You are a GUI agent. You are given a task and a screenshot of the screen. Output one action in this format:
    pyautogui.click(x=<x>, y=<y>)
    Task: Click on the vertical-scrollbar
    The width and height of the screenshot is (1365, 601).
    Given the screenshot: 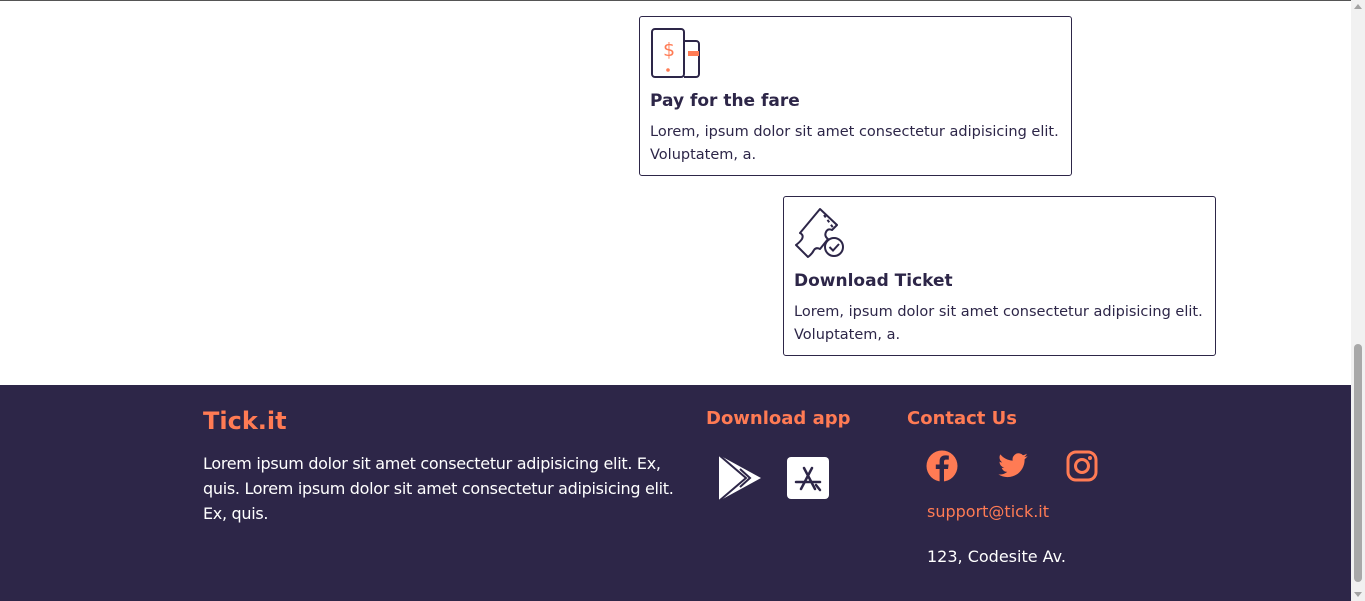 What is the action you would take?
    pyautogui.click(x=1358, y=300)
    